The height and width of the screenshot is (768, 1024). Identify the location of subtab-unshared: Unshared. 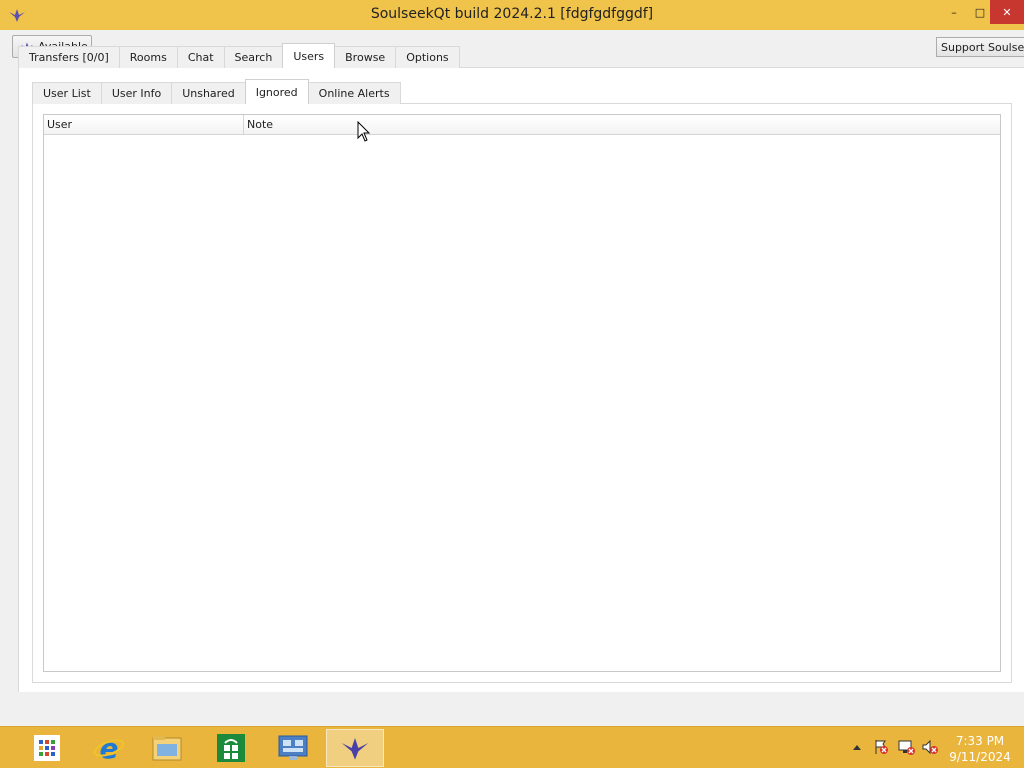
(208, 93).